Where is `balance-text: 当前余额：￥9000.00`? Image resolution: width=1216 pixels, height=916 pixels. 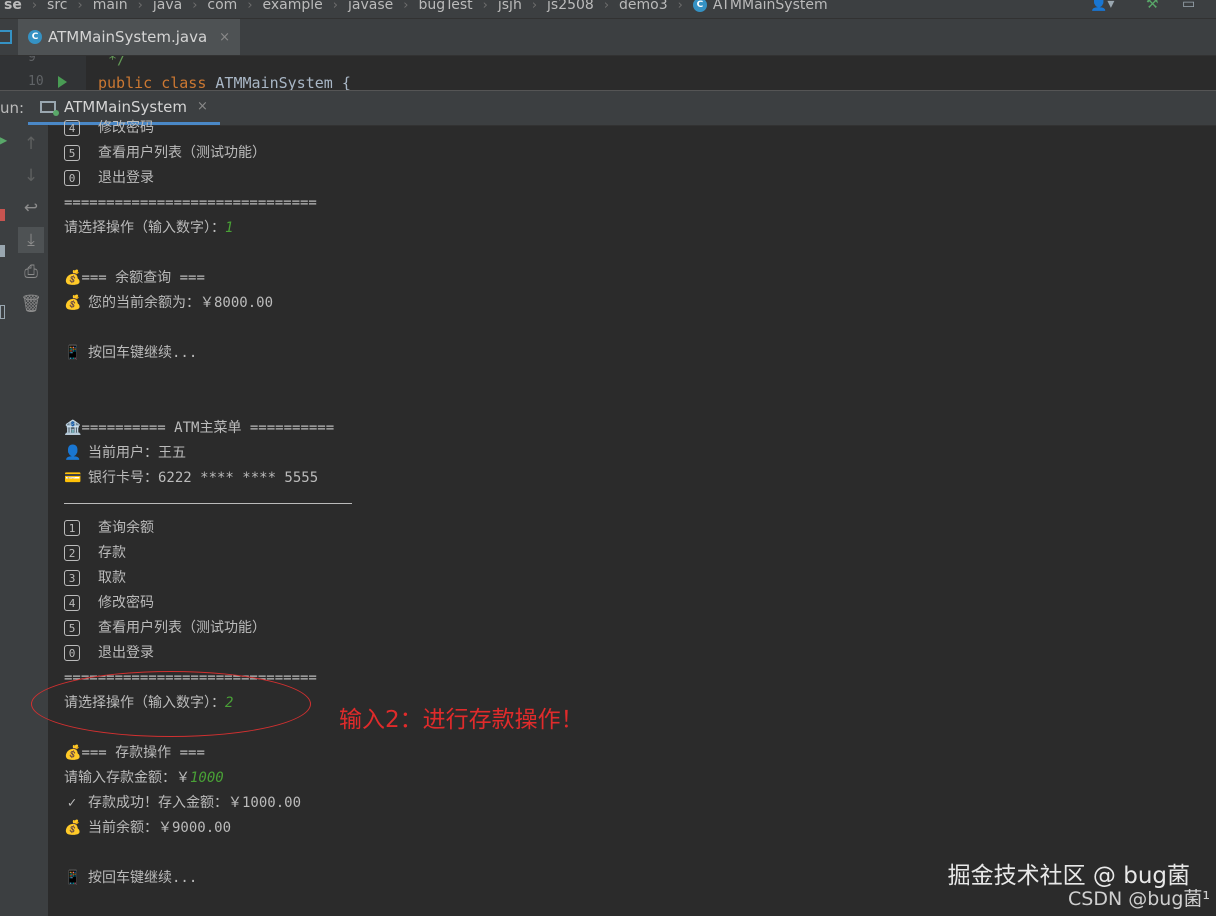
balance-text: 当前余额：￥9000.00 is located at coordinates (160, 828).